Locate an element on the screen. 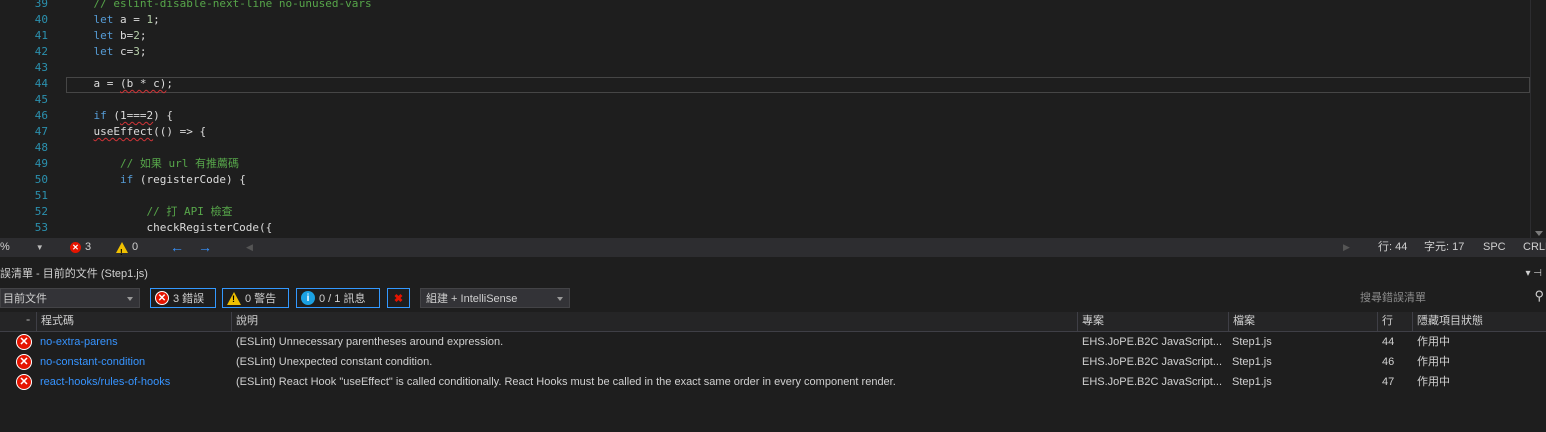 Image resolution: width=1546 pixels, height=432 pixels. scroll-right-icon: ▶ is located at coordinates (1346, 247).